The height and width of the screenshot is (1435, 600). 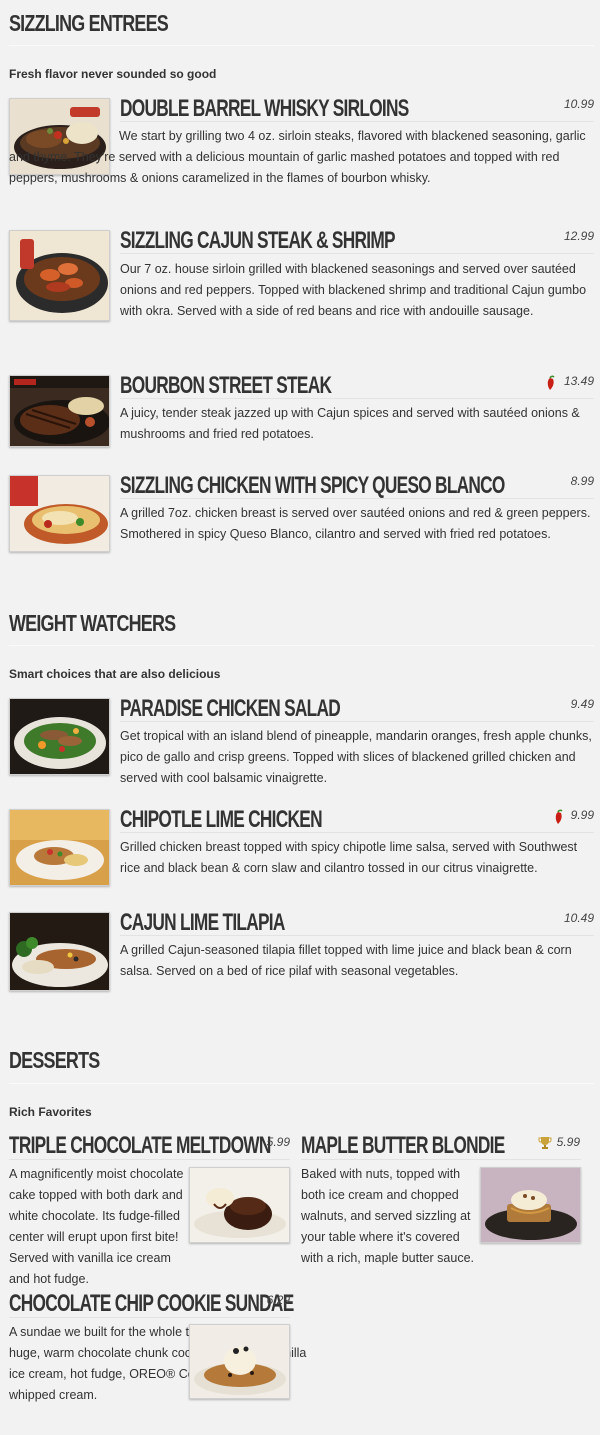 I want to click on section-title-sizzling-entrees: SIZZLING ENTREES, so click(x=89, y=23).